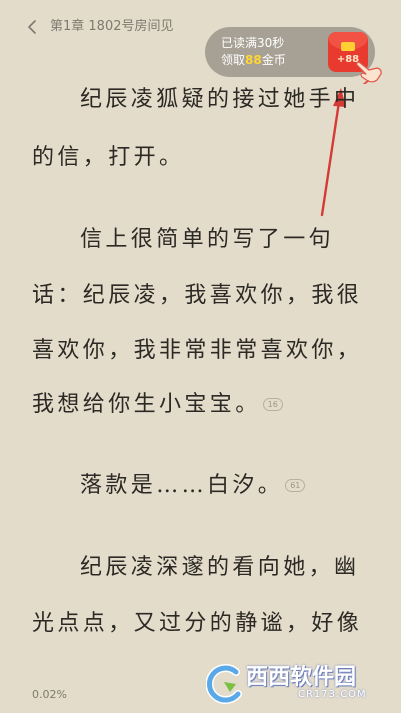 The width and height of the screenshot is (401, 713). I want to click on text-line: 我想给你生小宝宝。 16, so click(157, 405).